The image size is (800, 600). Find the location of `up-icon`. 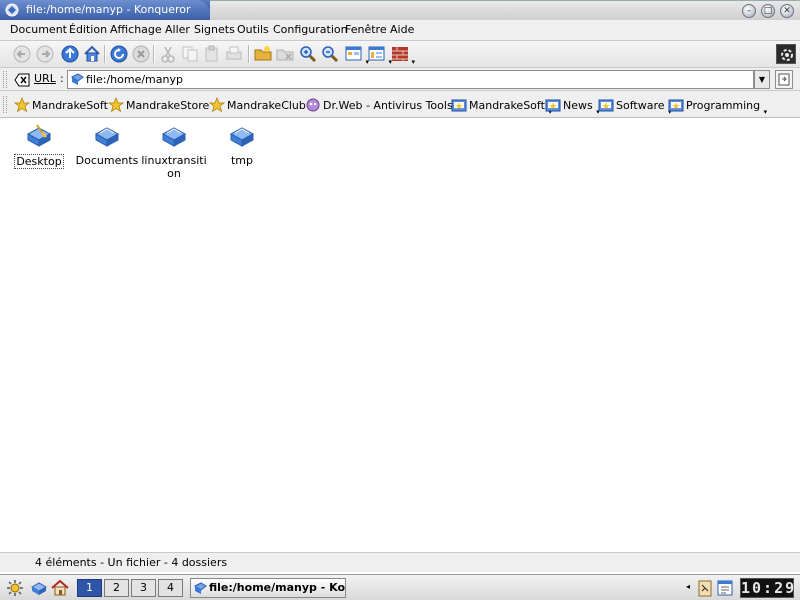

up-icon is located at coordinates (70, 54).